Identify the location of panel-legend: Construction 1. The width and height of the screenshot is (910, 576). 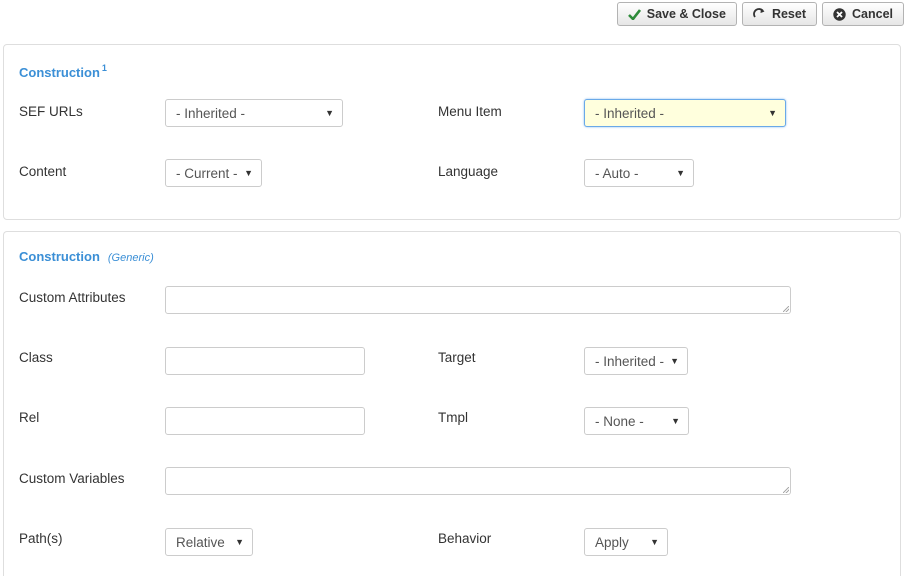
(63, 71).